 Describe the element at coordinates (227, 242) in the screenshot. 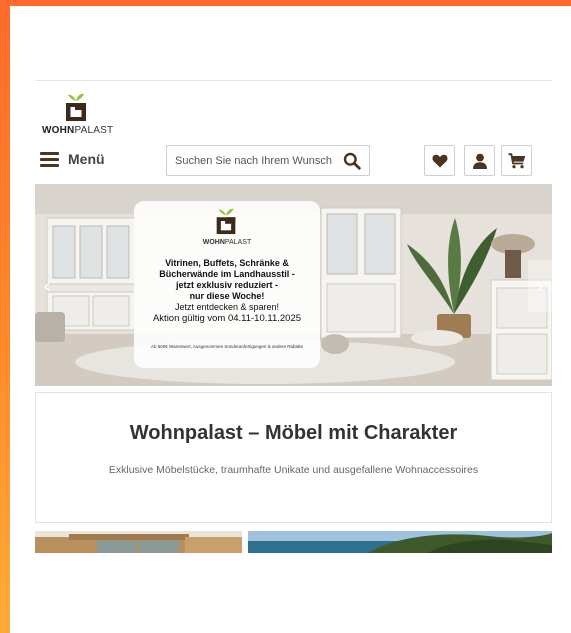

I see `promo-brand: WOHNPALAST` at that location.